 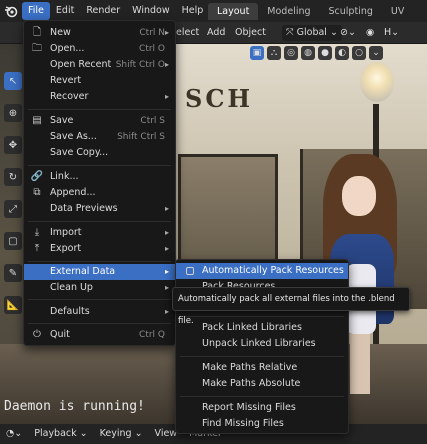 What do you see at coordinates (359, 196) in the screenshot?
I see `character-face` at bounding box center [359, 196].